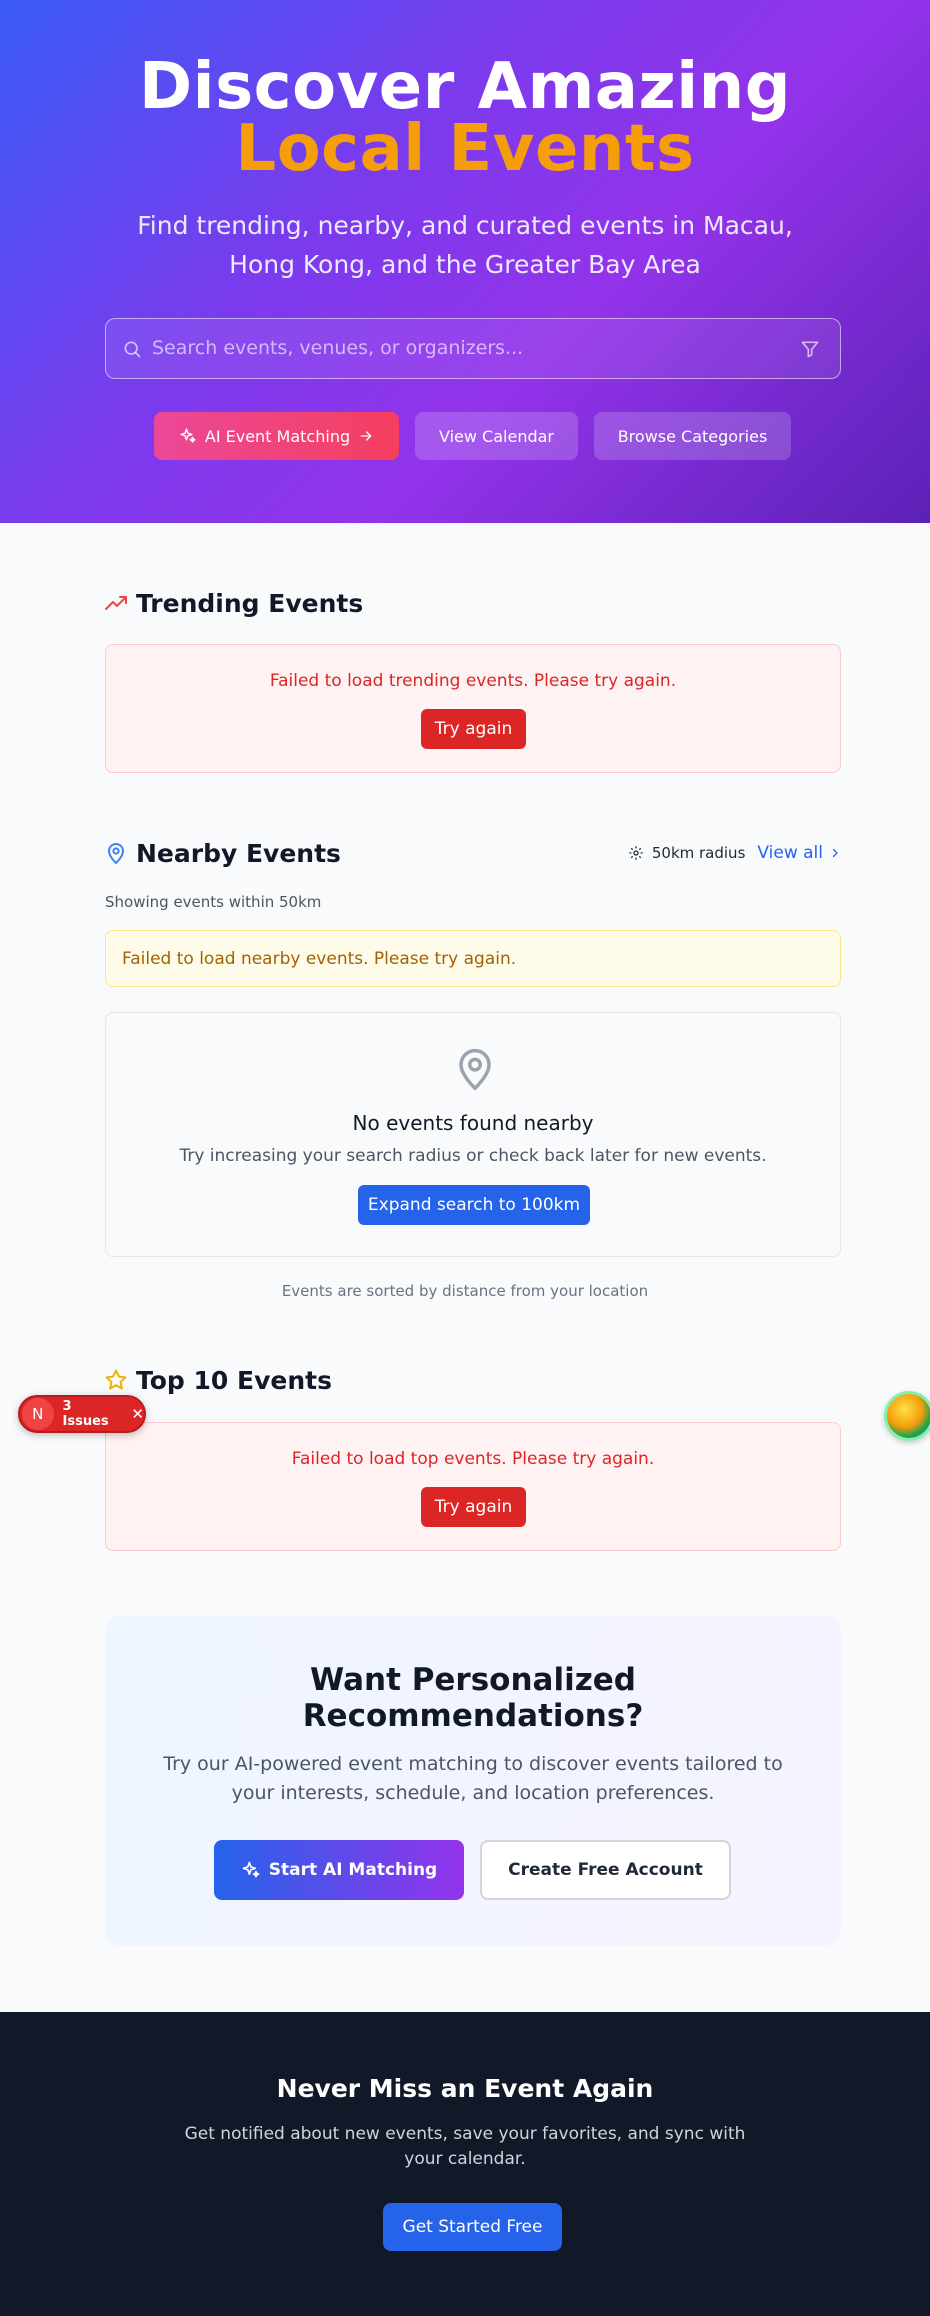  Describe the element at coordinates (116, 1379) in the screenshot. I see `star-icon` at that location.